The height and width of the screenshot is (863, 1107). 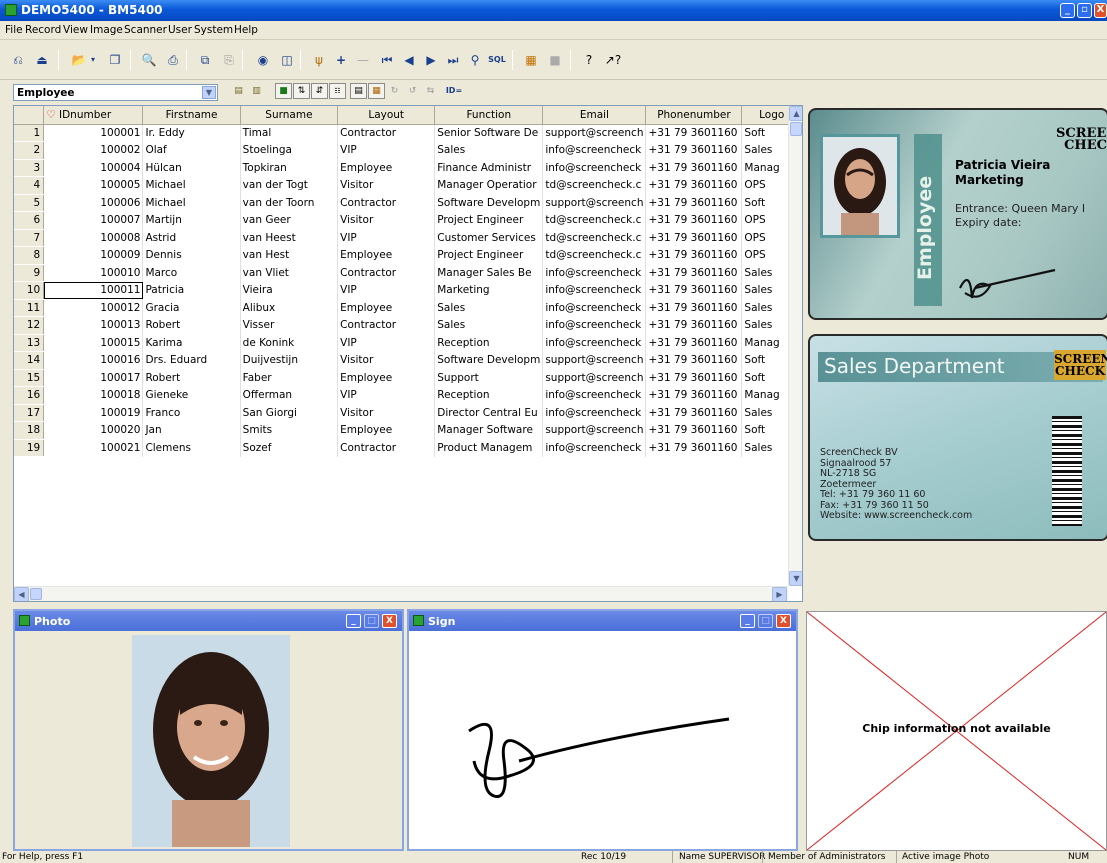 What do you see at coordinates (386, 238) in the screenshot?
I see `table-cell: VIP` at bounding box center [386, 238].